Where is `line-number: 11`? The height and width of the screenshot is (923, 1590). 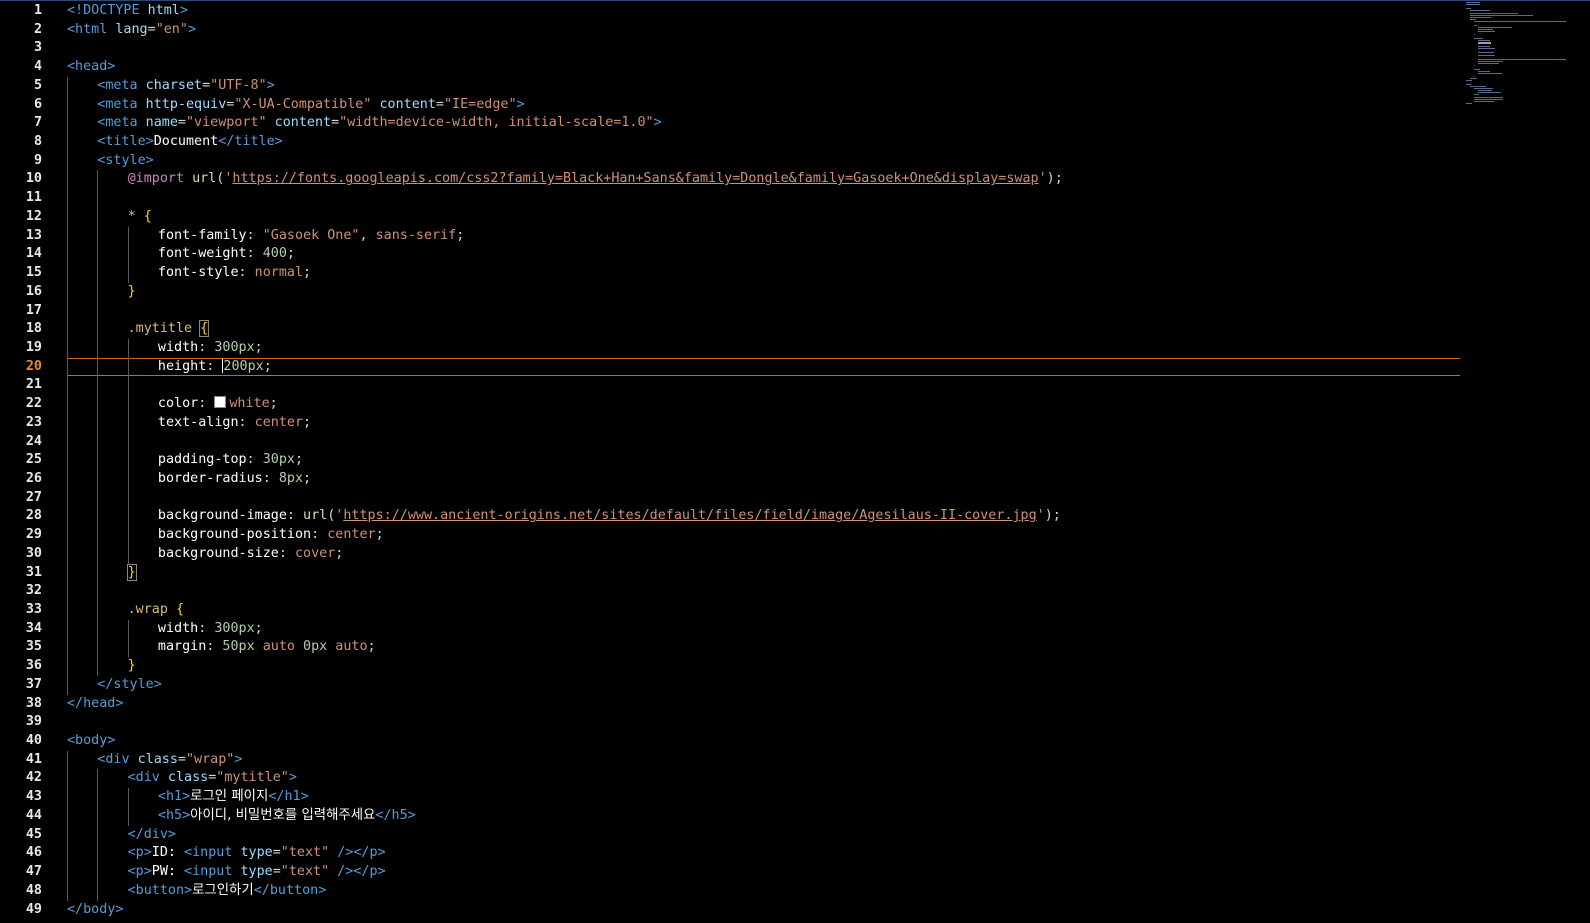
line-number: 11 is located at coordinates (33, 198).